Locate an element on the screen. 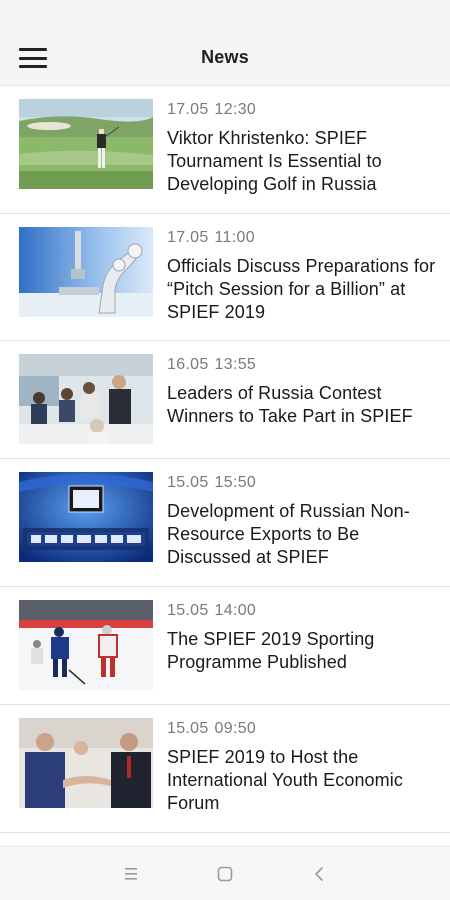 This screenshot has height=900, width=450. news-meta: 17.05 12:30 is located at coordinates (302, 110).